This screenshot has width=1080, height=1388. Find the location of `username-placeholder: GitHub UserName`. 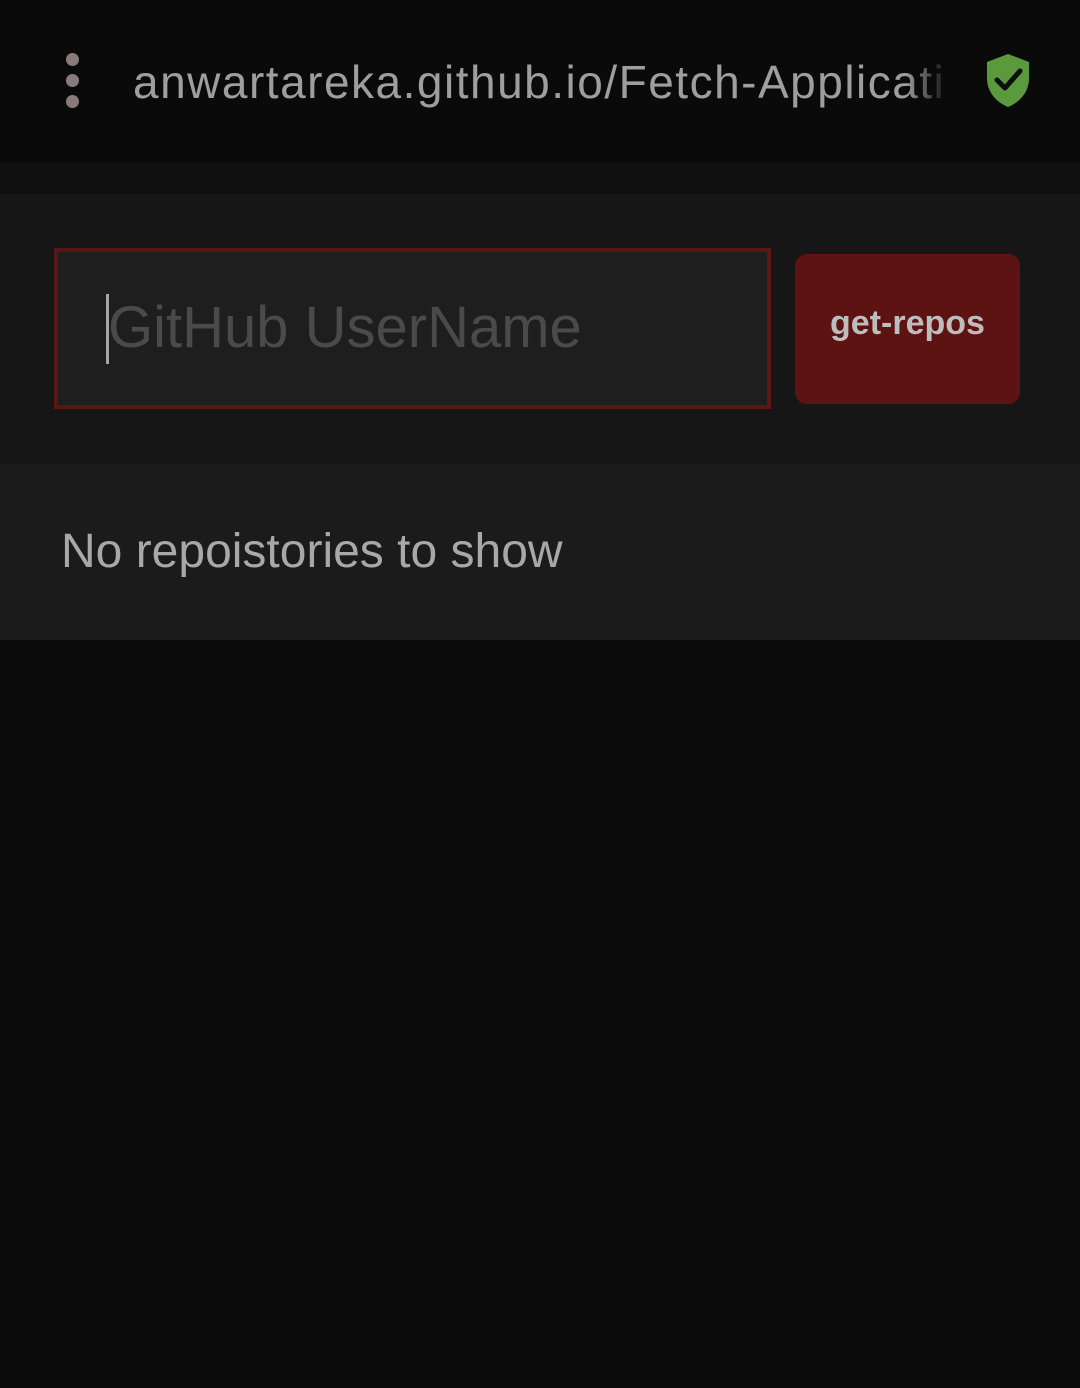

username-placeholder: GitHub UserName is located at coordinates (345, 327).